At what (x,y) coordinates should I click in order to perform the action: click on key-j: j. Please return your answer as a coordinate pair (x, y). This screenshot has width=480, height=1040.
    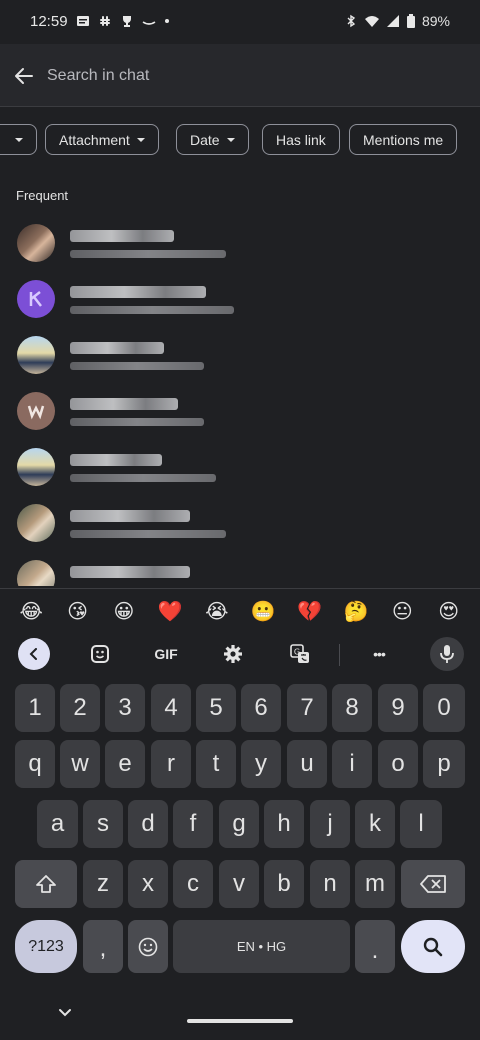
    Looking at the image, I should click on (330, 824).